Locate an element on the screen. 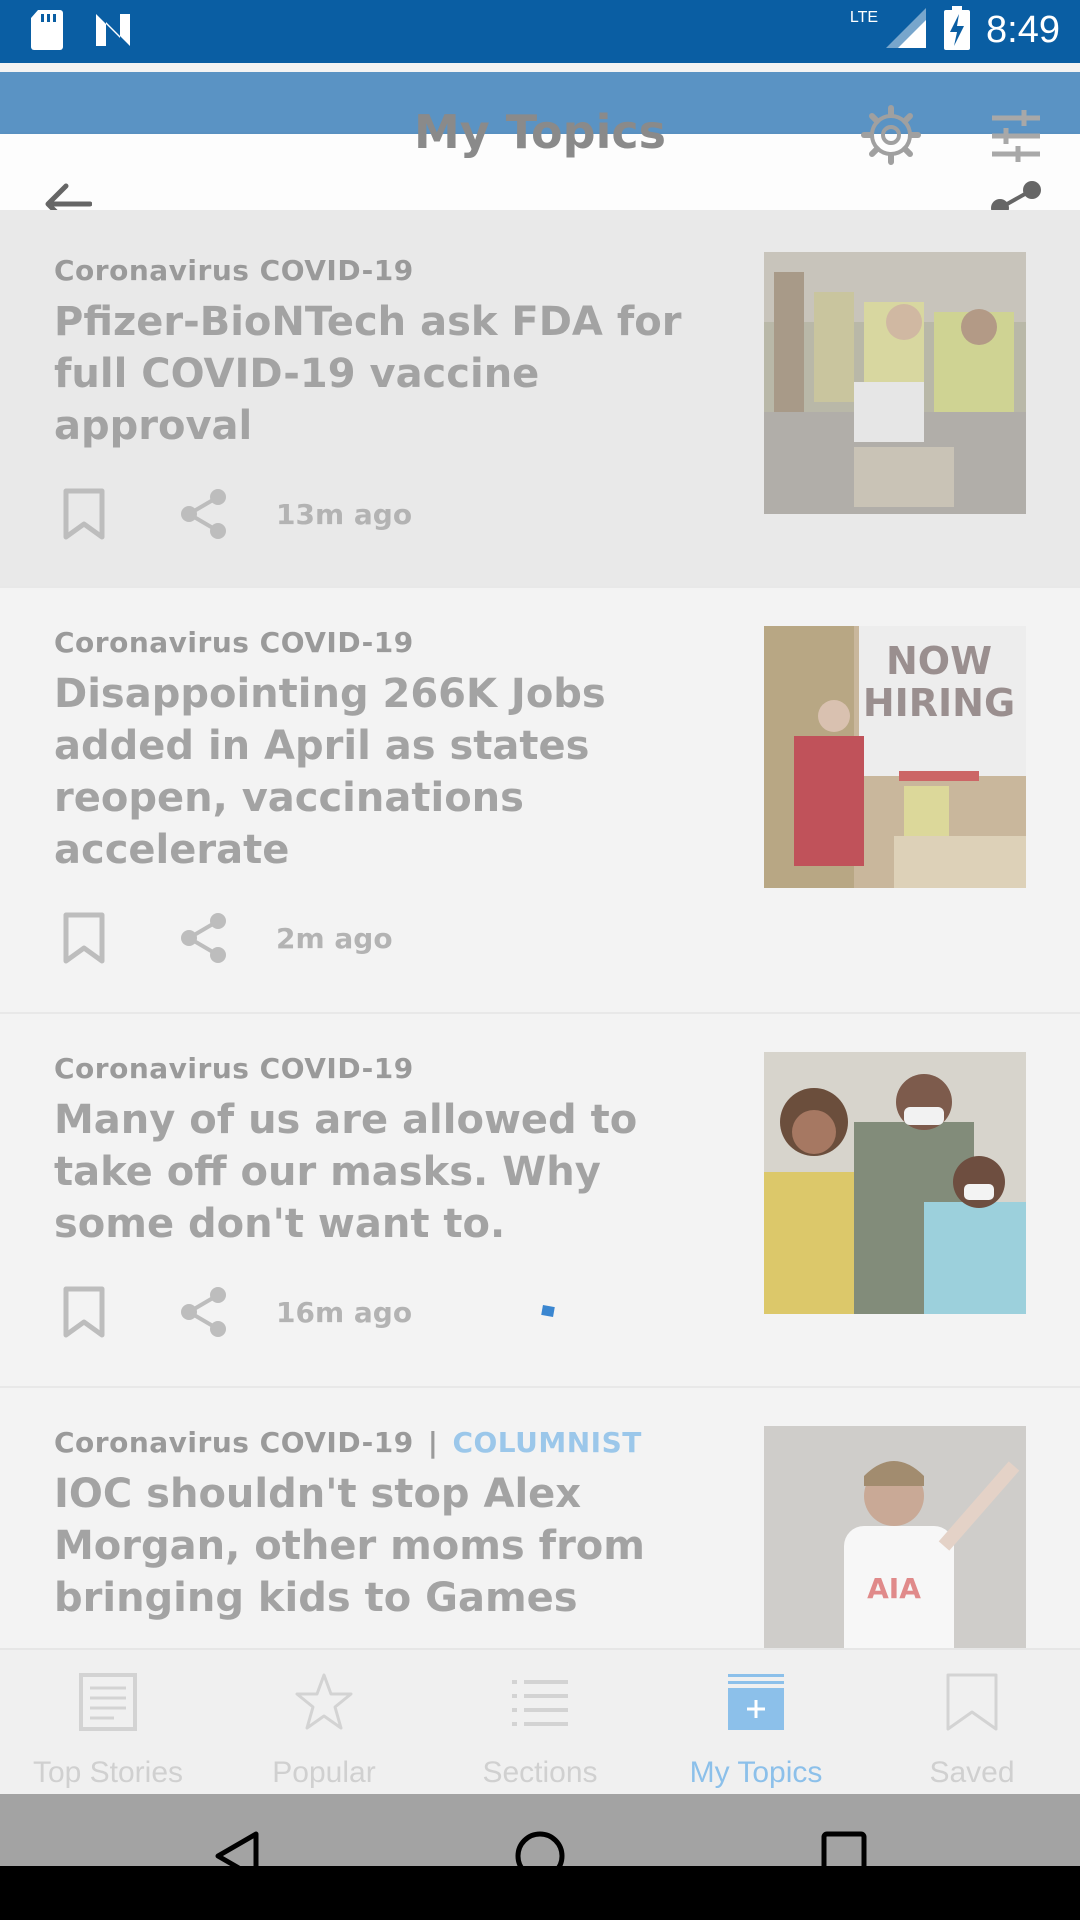 The image size is (1080, 1920). loading-indicator is located at coordinates (548, 1311).